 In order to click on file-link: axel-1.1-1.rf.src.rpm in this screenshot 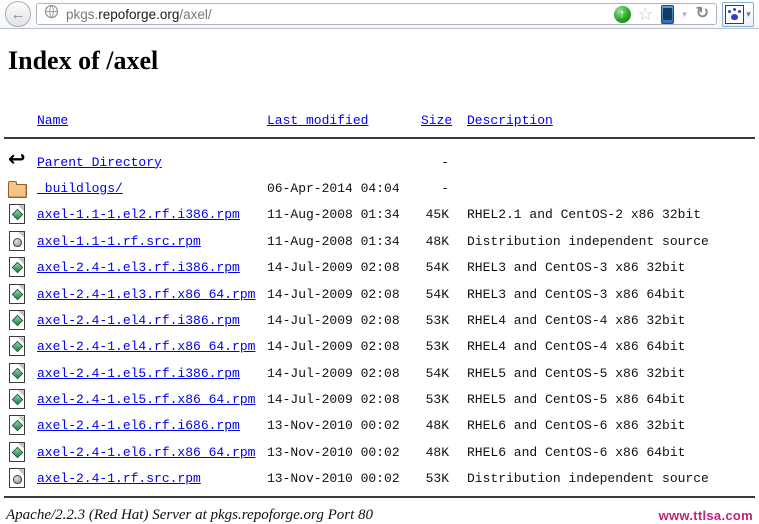, I will do `click(119, 241)`.